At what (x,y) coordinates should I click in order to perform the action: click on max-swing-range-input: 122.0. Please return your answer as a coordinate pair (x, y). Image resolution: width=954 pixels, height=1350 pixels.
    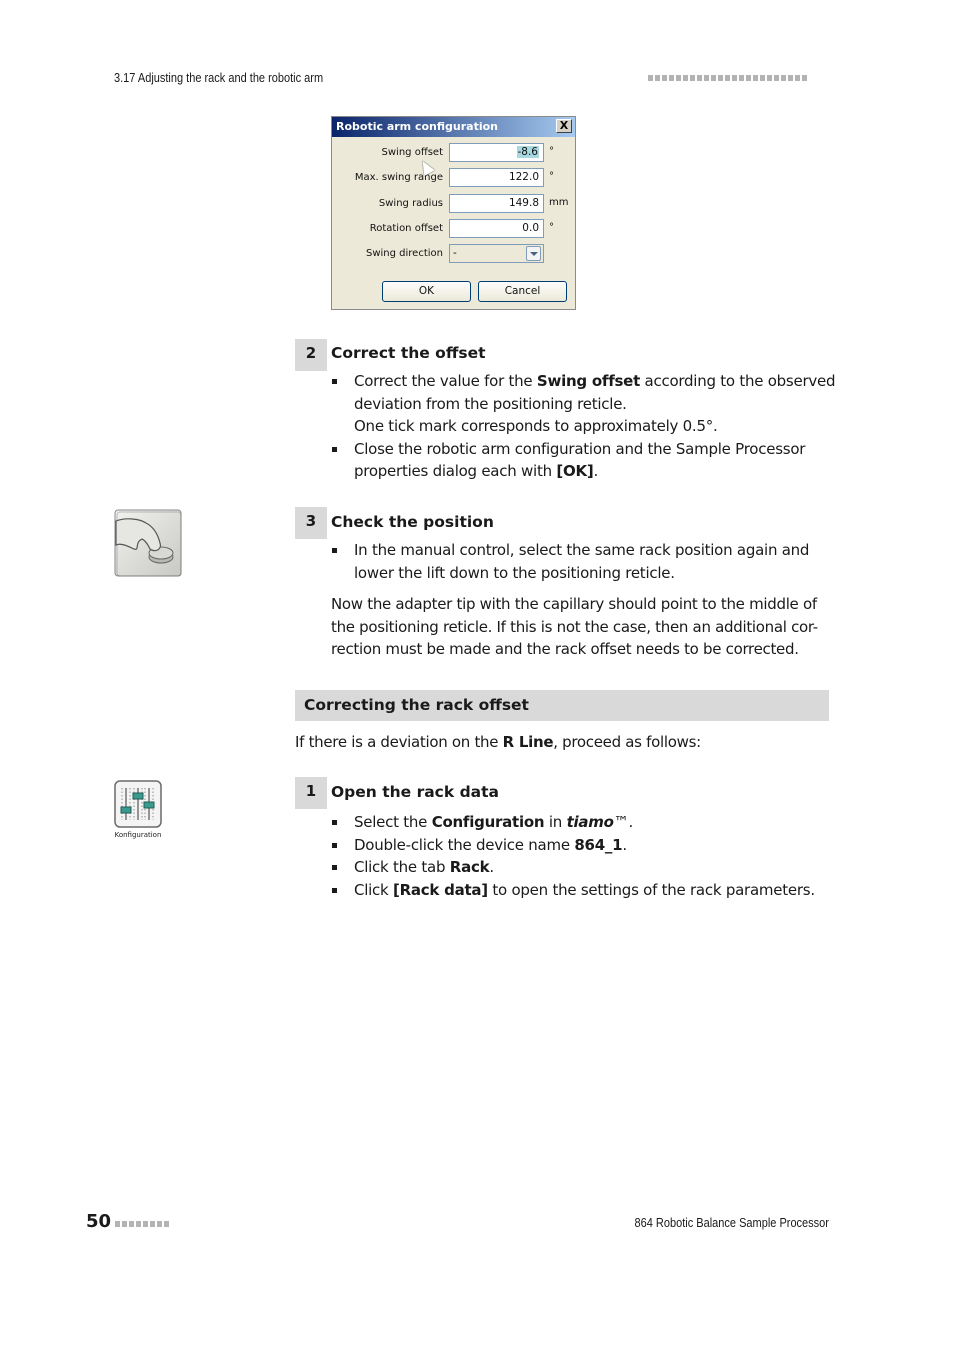
    Looking at the image, I should click on (496, 177).